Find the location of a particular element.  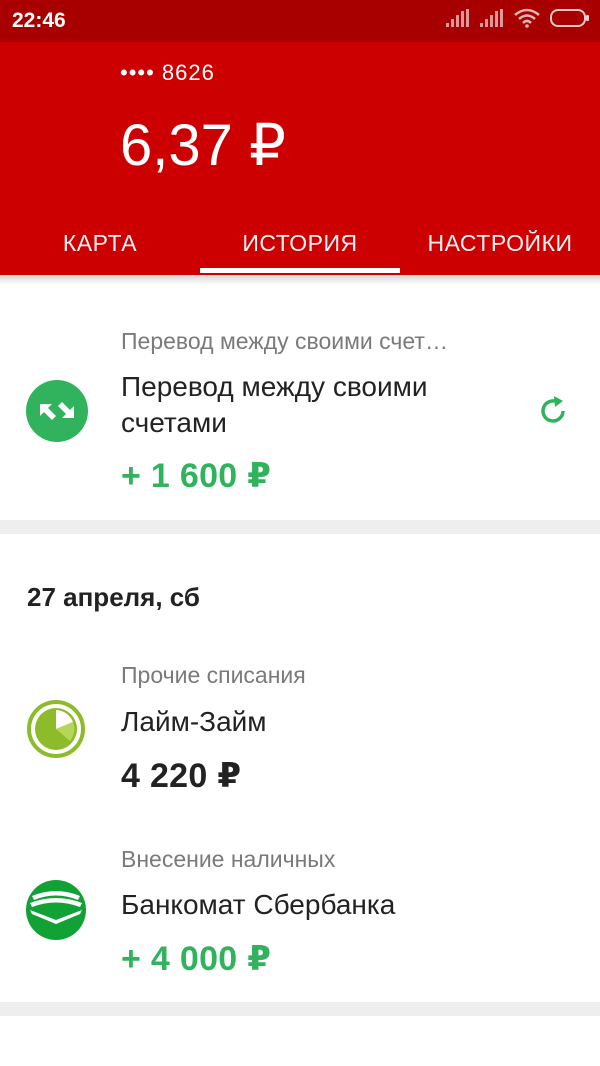

status-icons is located at coordinates (518, 18).